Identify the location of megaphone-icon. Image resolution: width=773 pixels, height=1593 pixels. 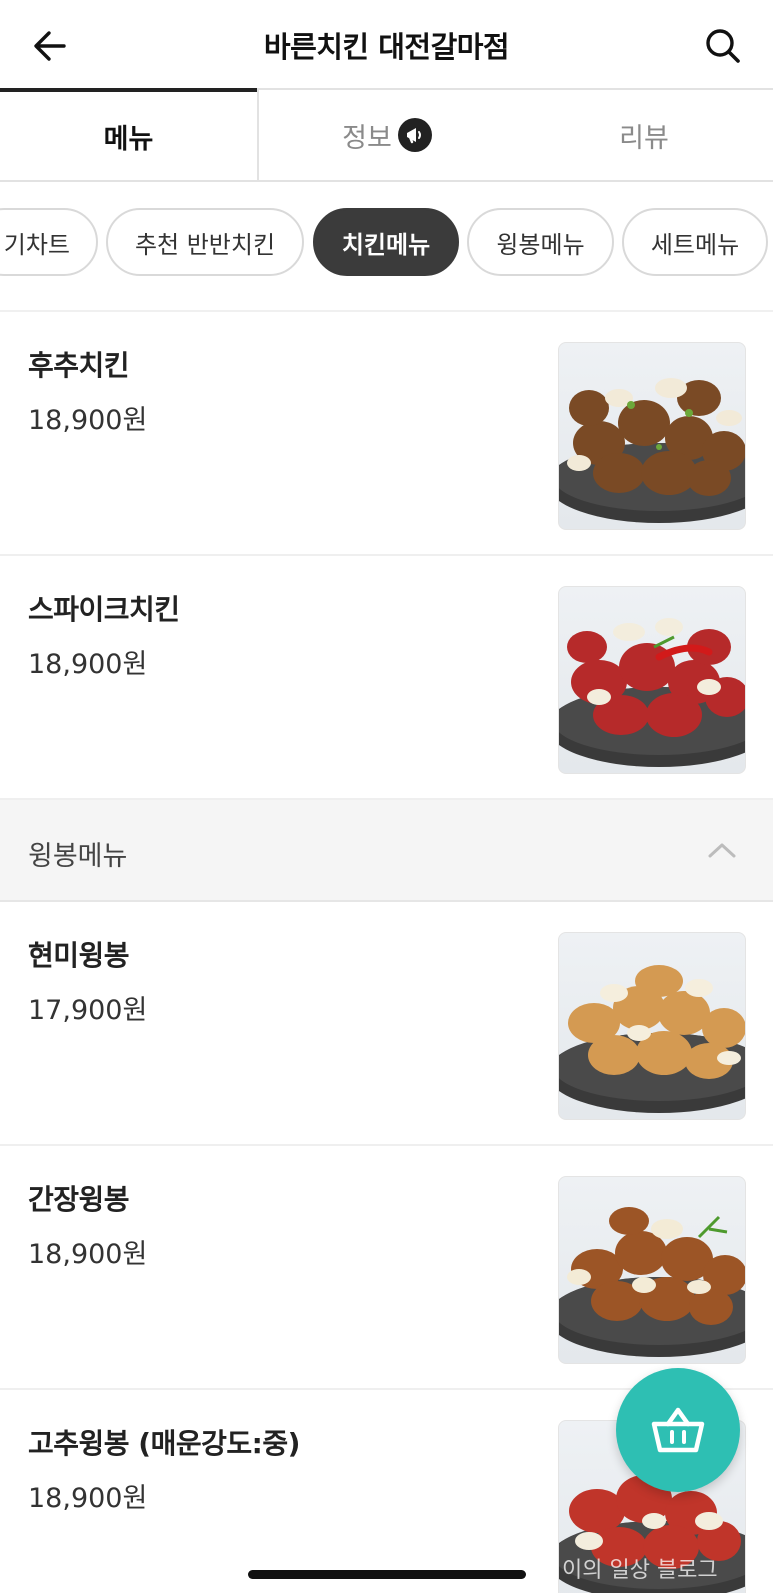
(414, 135).